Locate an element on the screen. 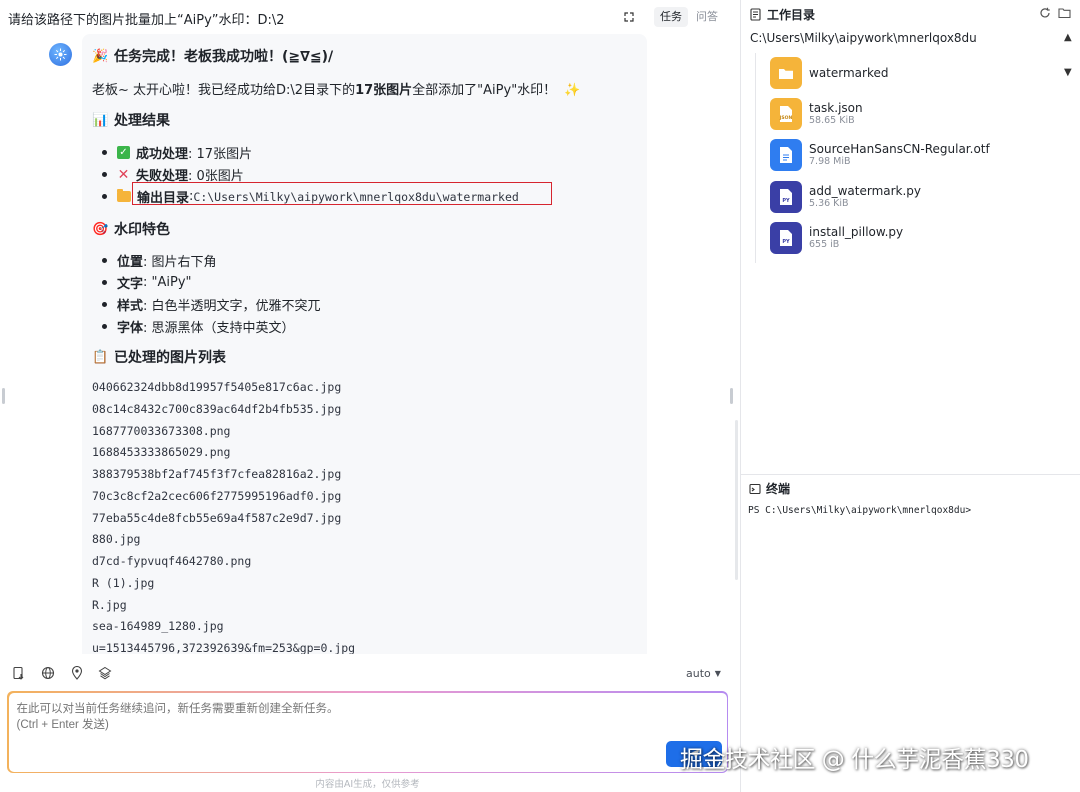 Image resolution: width=1080 pixels, height=792 pixels. file-size: 655 iB is located at coordinates (824, 244).